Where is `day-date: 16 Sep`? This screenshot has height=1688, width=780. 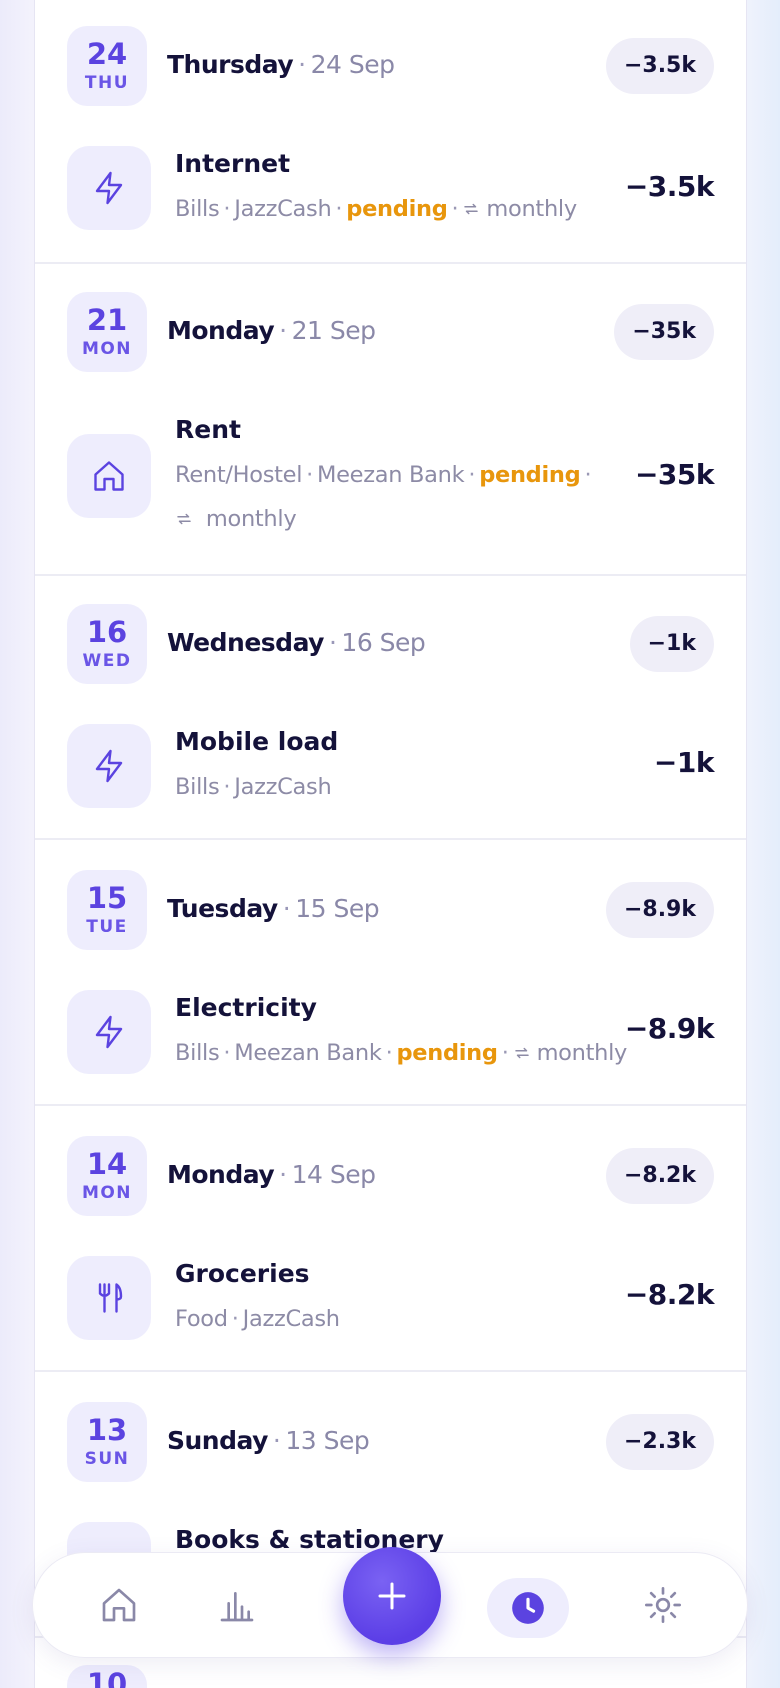 day-date: 16 Sep is located at coordinates (383, 642).